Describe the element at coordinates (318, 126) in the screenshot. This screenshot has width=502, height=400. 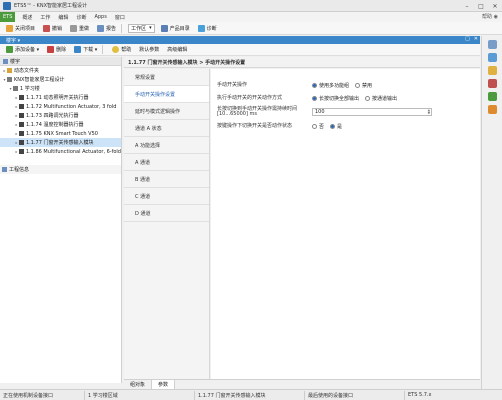
I see `radio-option: 否` at that location.